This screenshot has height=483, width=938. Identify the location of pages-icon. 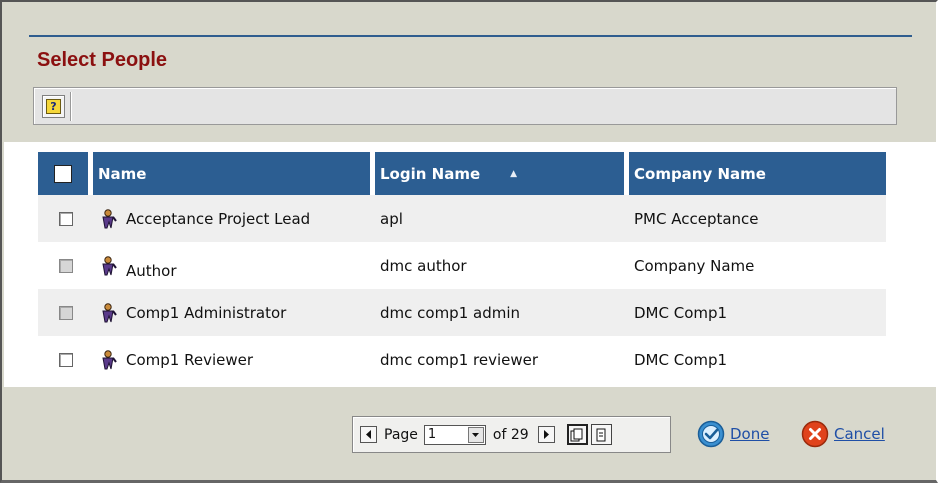
(576, 434).